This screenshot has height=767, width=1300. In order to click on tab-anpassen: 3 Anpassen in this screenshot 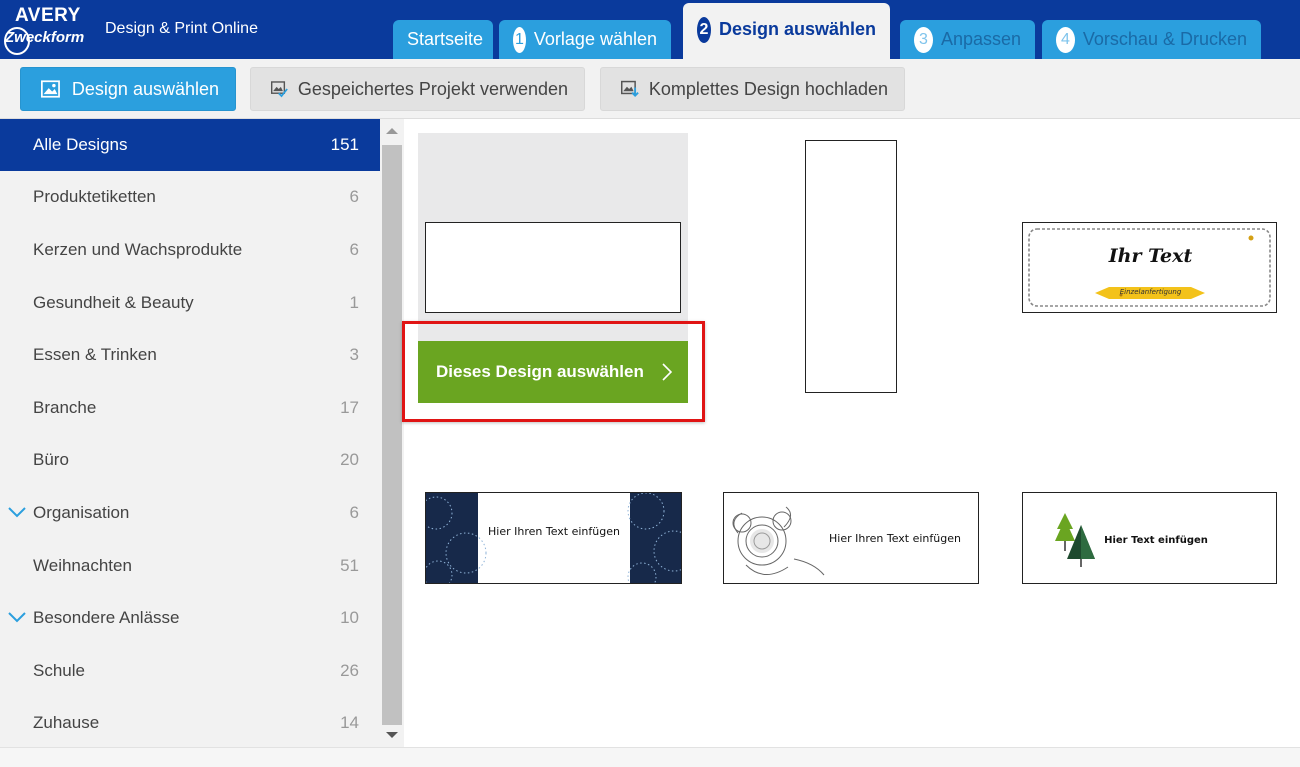, I will do `click(967, 39)`.